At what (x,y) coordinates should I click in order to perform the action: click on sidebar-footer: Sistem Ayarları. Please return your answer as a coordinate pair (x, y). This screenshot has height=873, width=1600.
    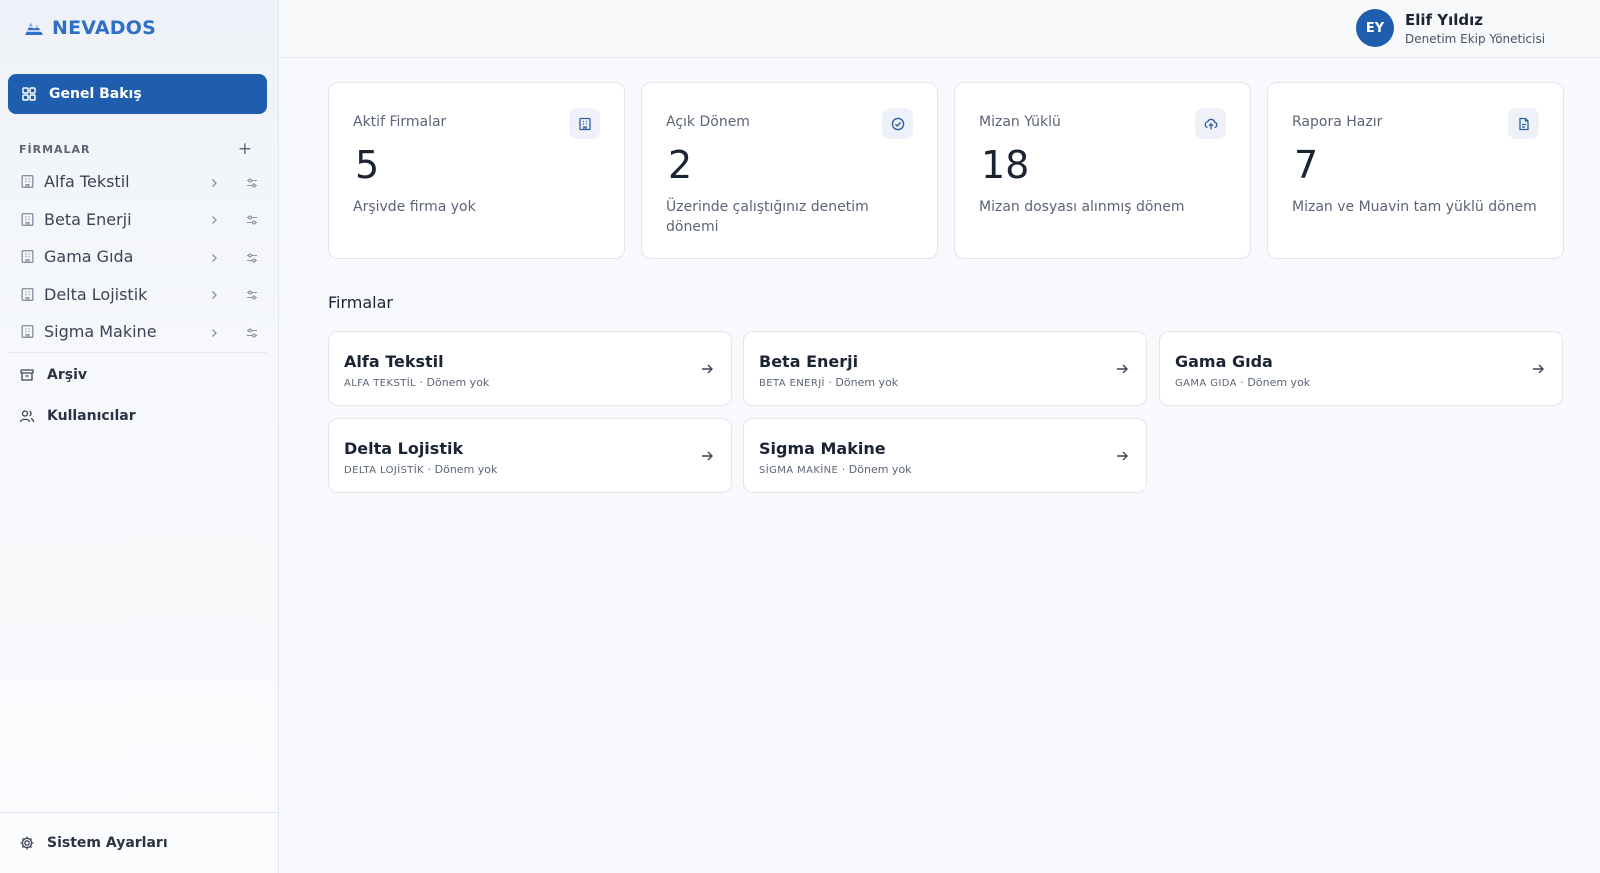
    Looking at the image, I should click on (139, 842).